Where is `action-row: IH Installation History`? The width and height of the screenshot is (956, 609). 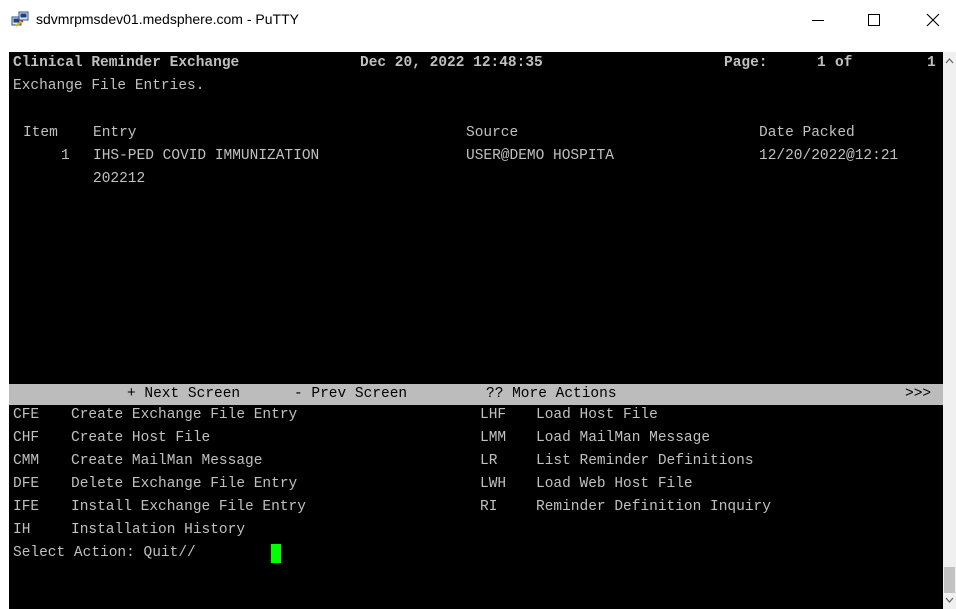
action-row: IH Installation History is located at coordinates (127, 530).